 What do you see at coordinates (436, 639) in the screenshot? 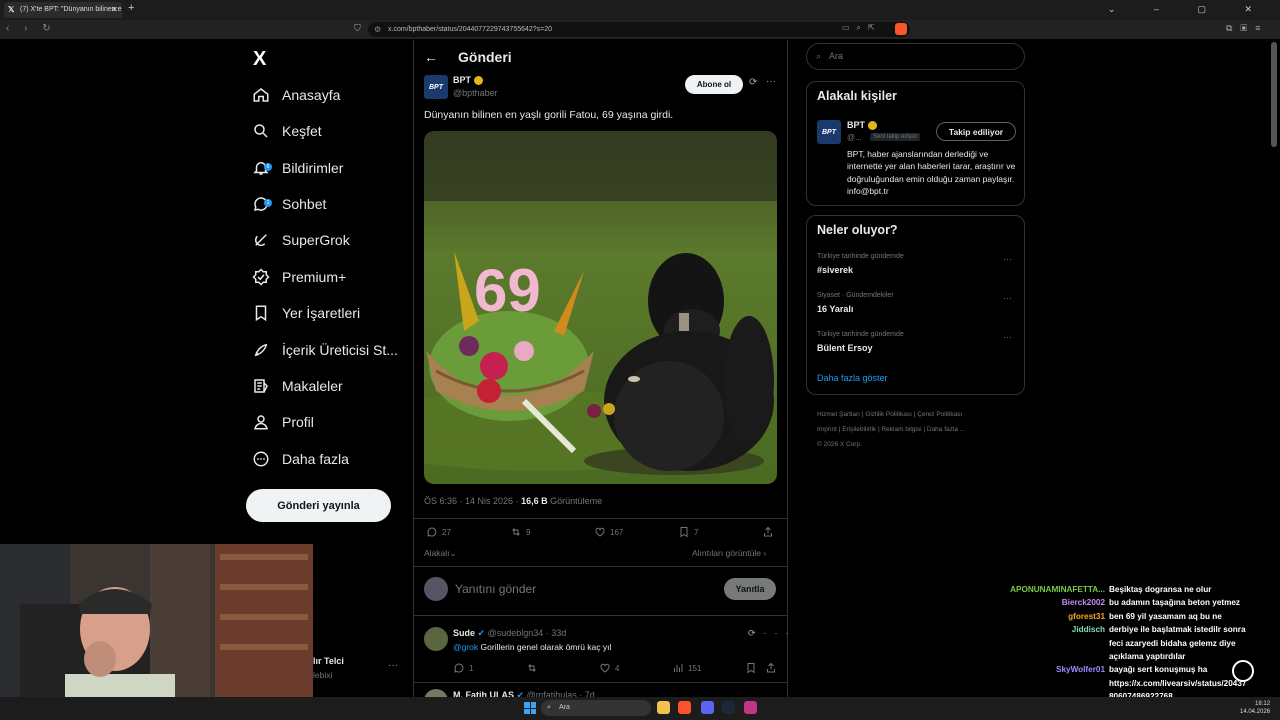
I see `reply-avatar` at bounding box center [436, 639].